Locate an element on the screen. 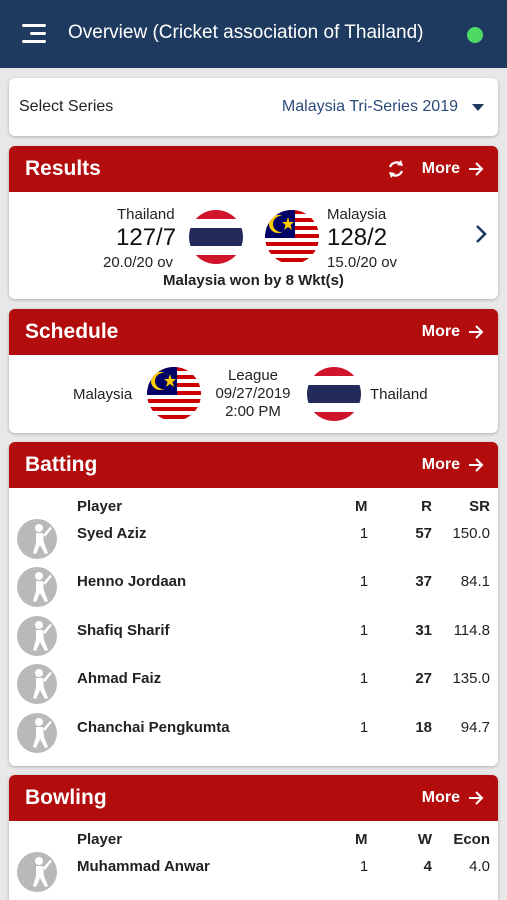 The width and height of the screenshot is (507, 900). bowling-title: Bowling is located at coordinates (66, 797).